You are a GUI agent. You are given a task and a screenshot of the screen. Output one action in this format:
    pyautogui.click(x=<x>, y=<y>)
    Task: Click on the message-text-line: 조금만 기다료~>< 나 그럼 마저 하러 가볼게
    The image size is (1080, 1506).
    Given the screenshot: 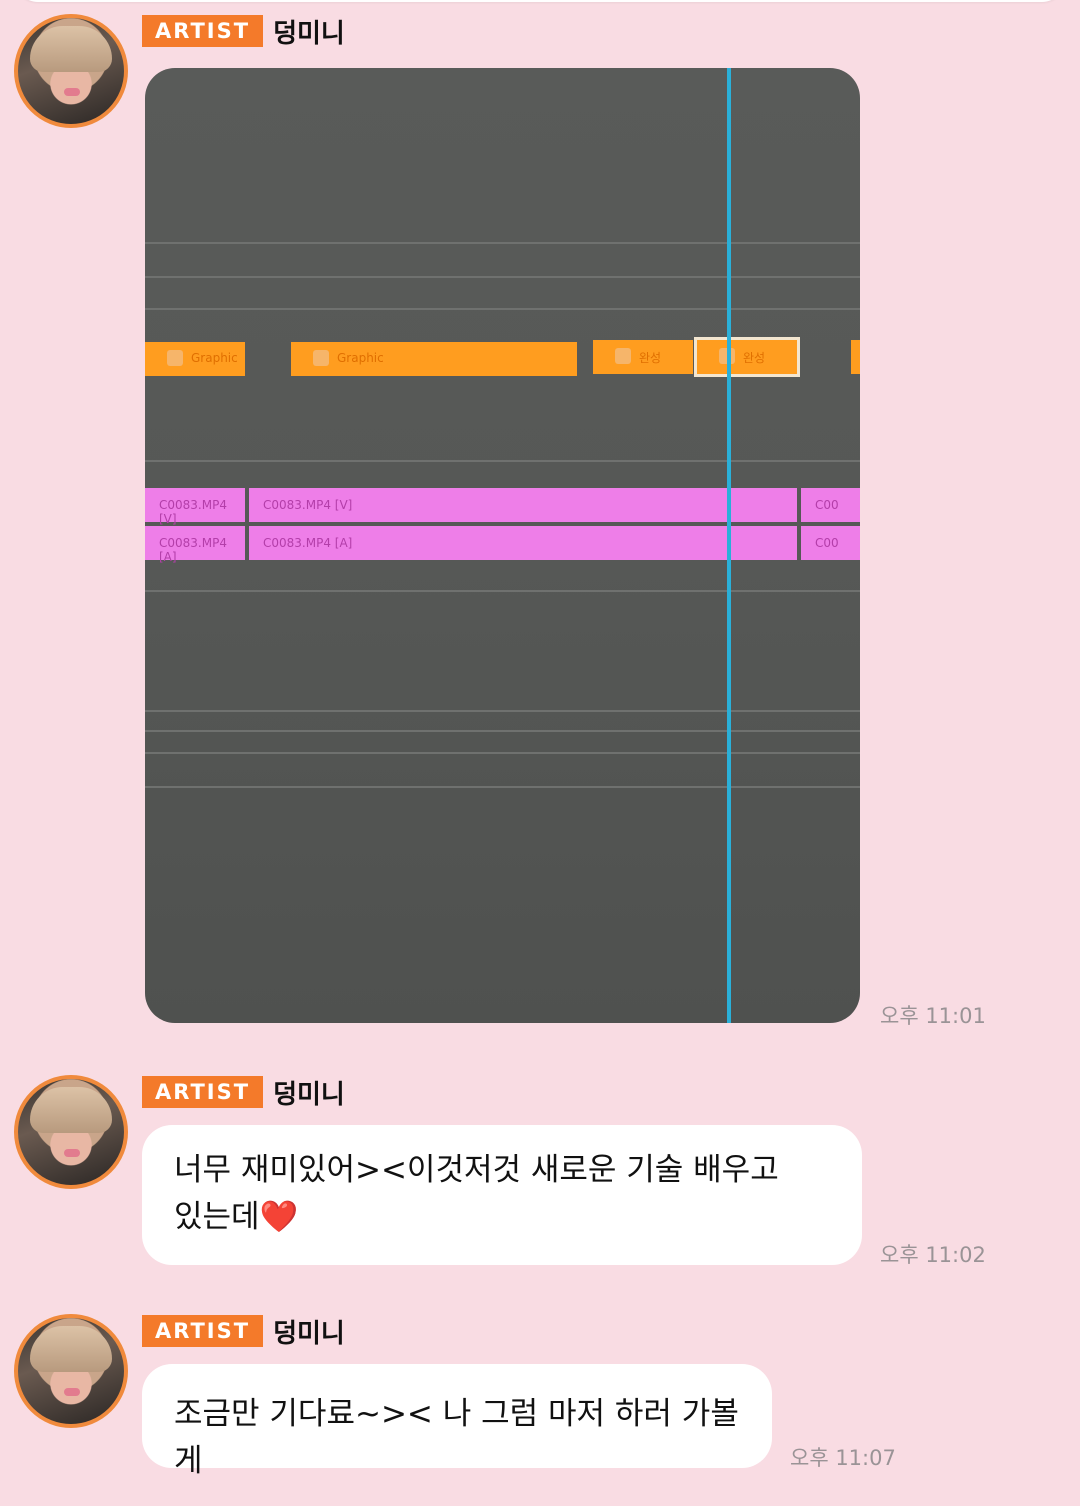 What is the action you would take?
    pyautogui.click(x=456, y=1437)
    